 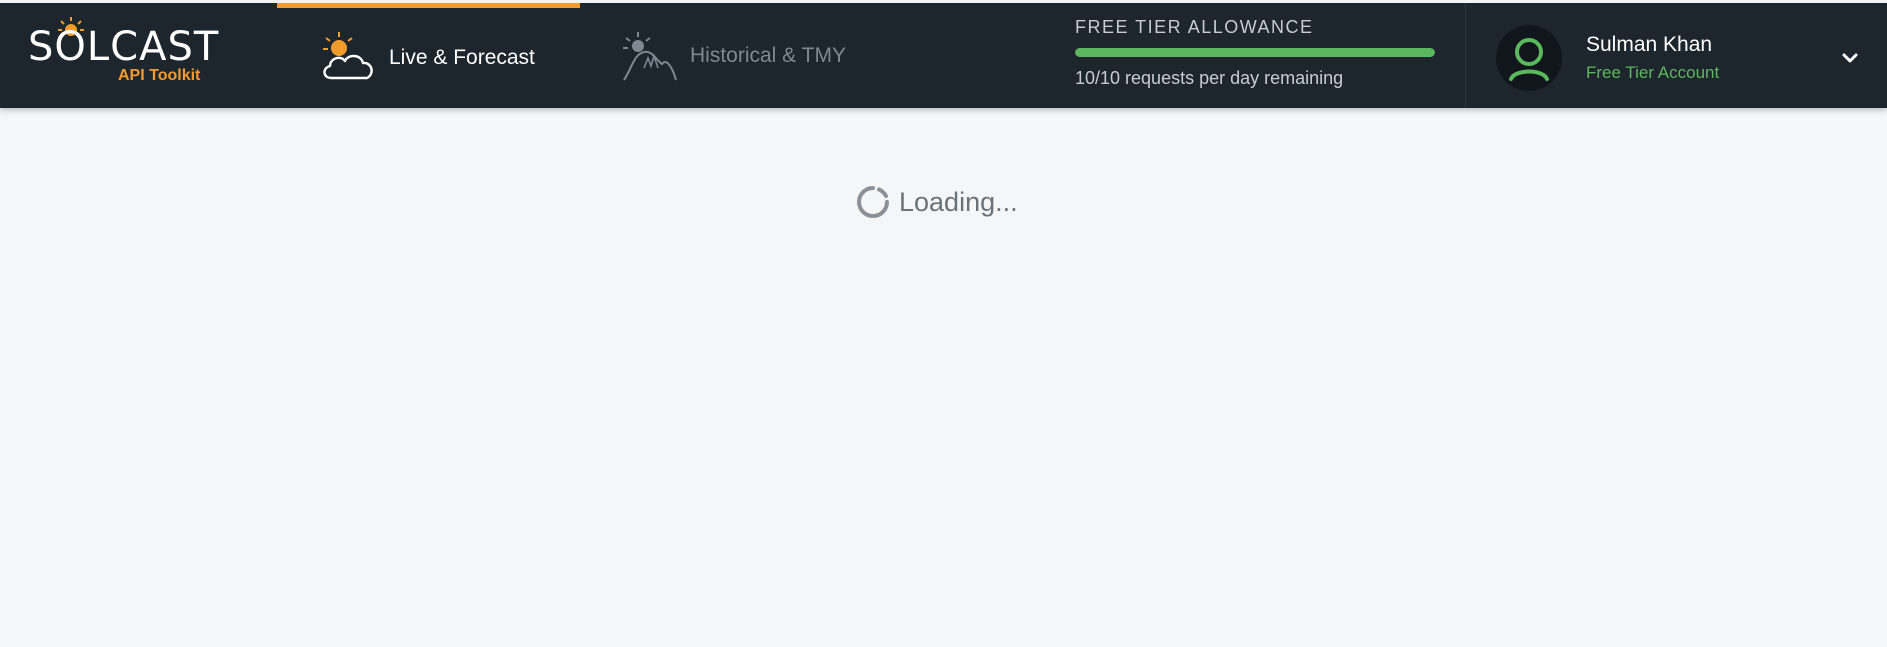 I want to click on user-avatar-icon, so click(x=1529, y=59).